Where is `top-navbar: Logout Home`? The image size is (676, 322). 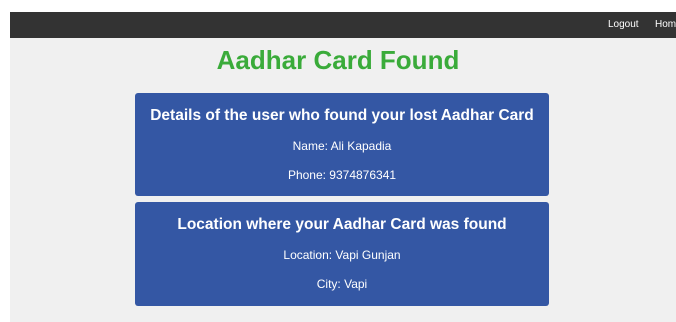 top-navbar: Logout Home is located at coordinates (343, 25).